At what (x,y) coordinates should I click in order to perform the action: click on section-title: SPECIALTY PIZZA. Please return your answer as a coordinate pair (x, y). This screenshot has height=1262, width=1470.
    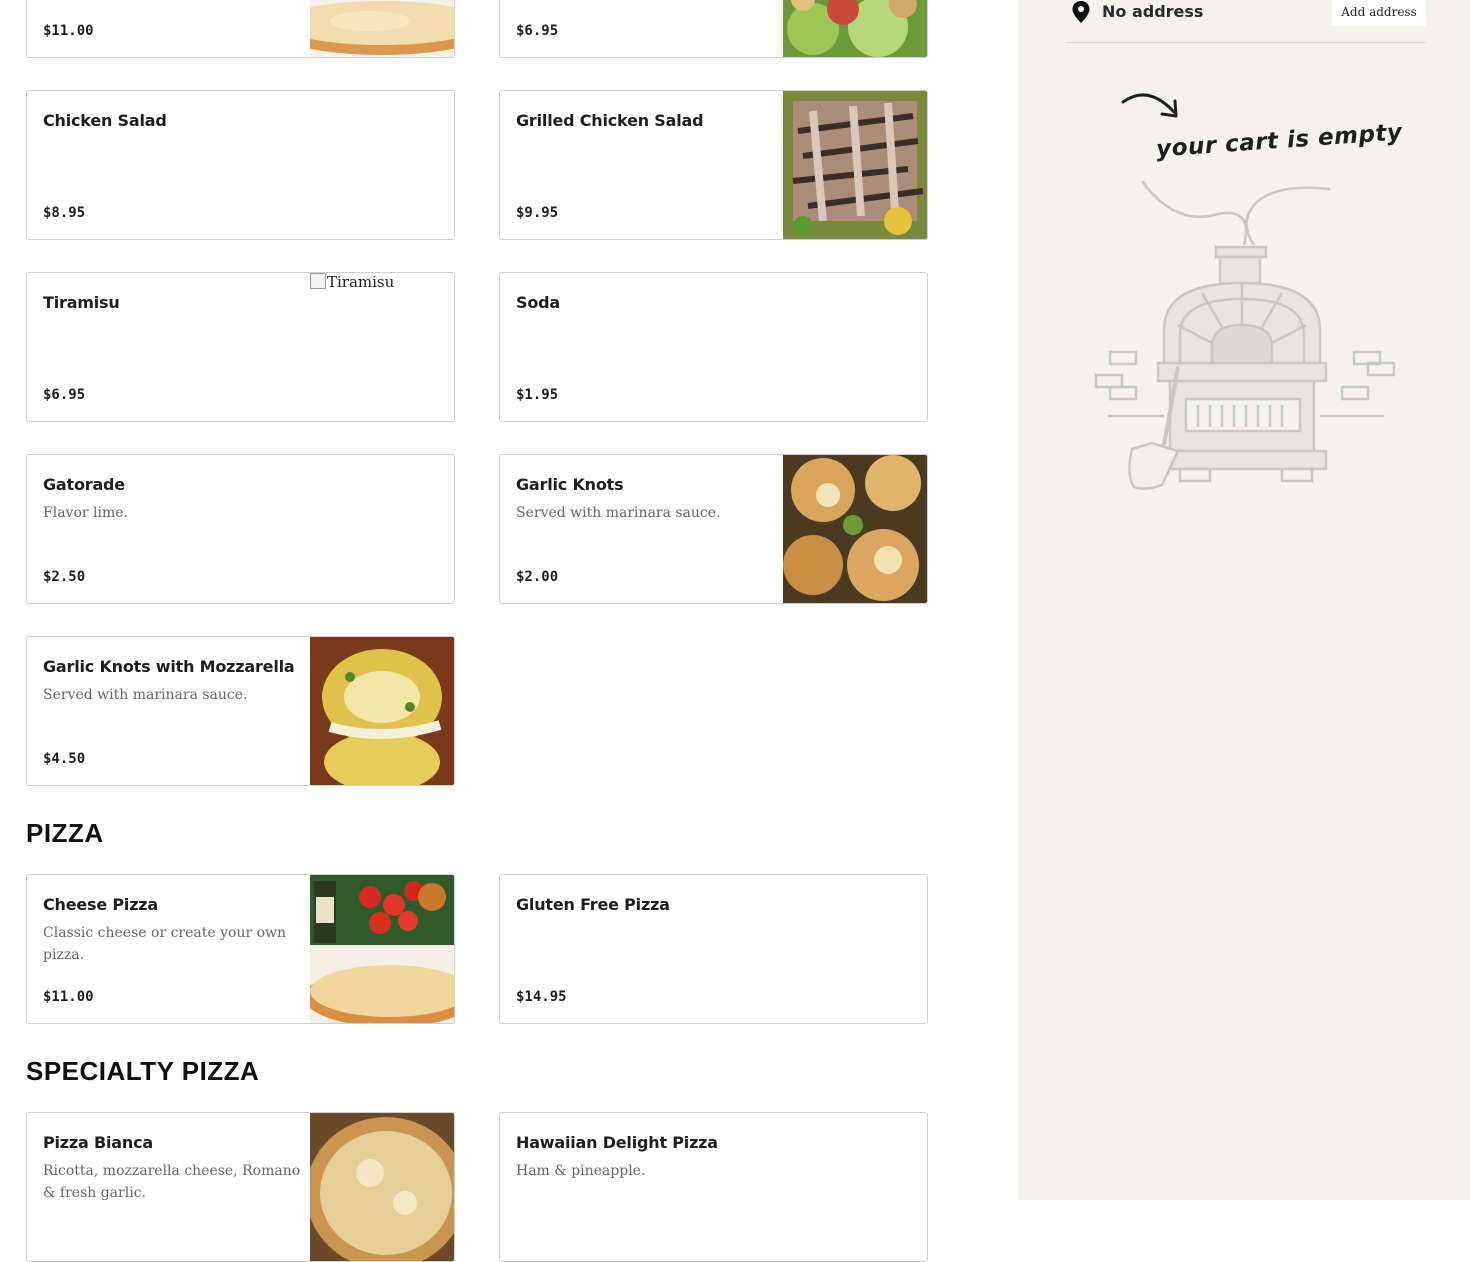
    Looking at the image, I should click on (143, 1071).